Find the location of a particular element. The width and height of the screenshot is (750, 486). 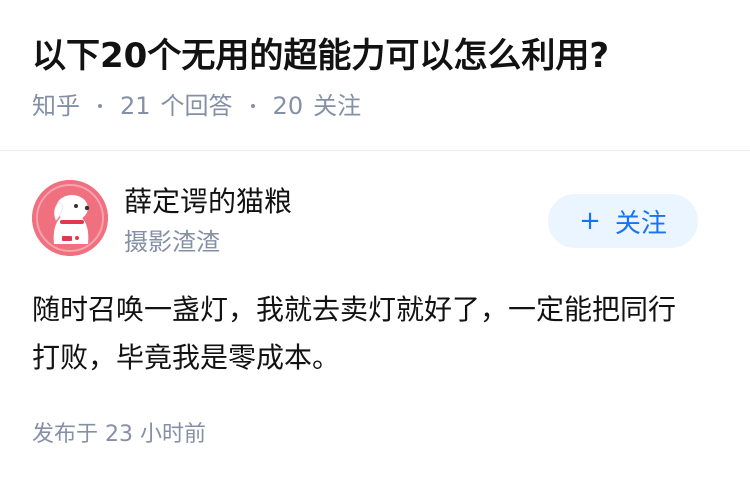

cartoon-dog-avatar-icon is located at coordinates (70, 218).